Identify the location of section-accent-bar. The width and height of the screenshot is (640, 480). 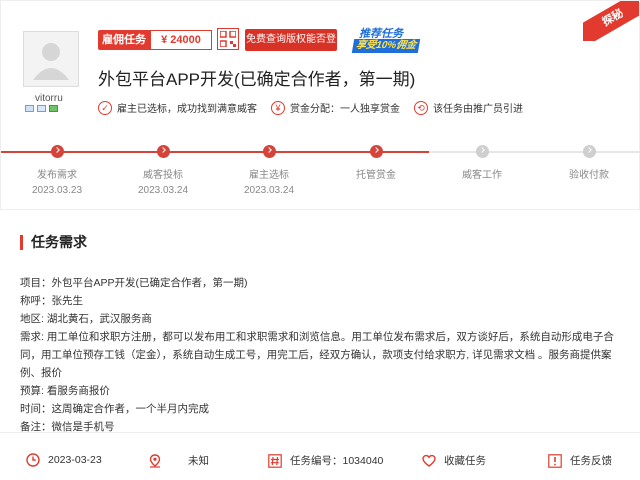
(21, 242).